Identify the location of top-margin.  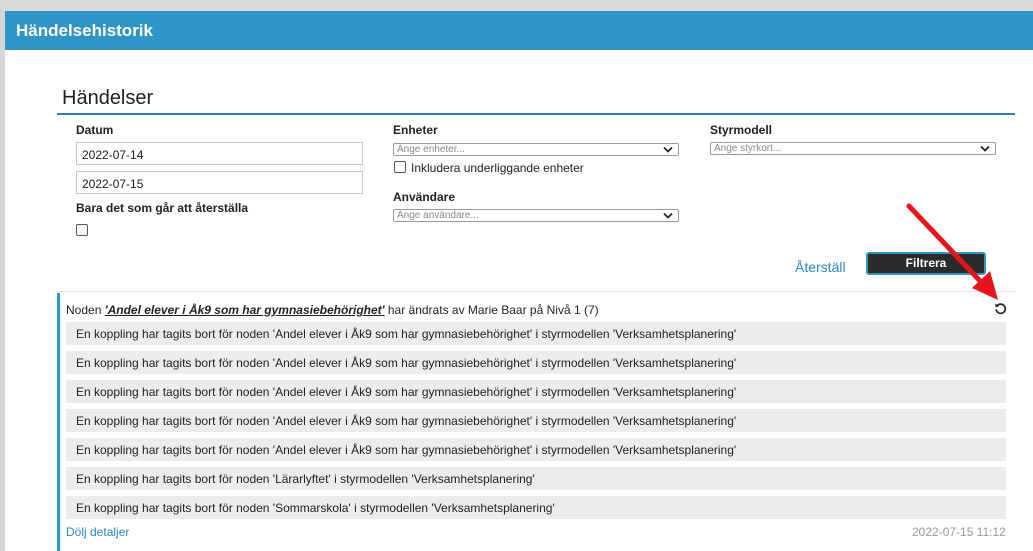
(516, 5).